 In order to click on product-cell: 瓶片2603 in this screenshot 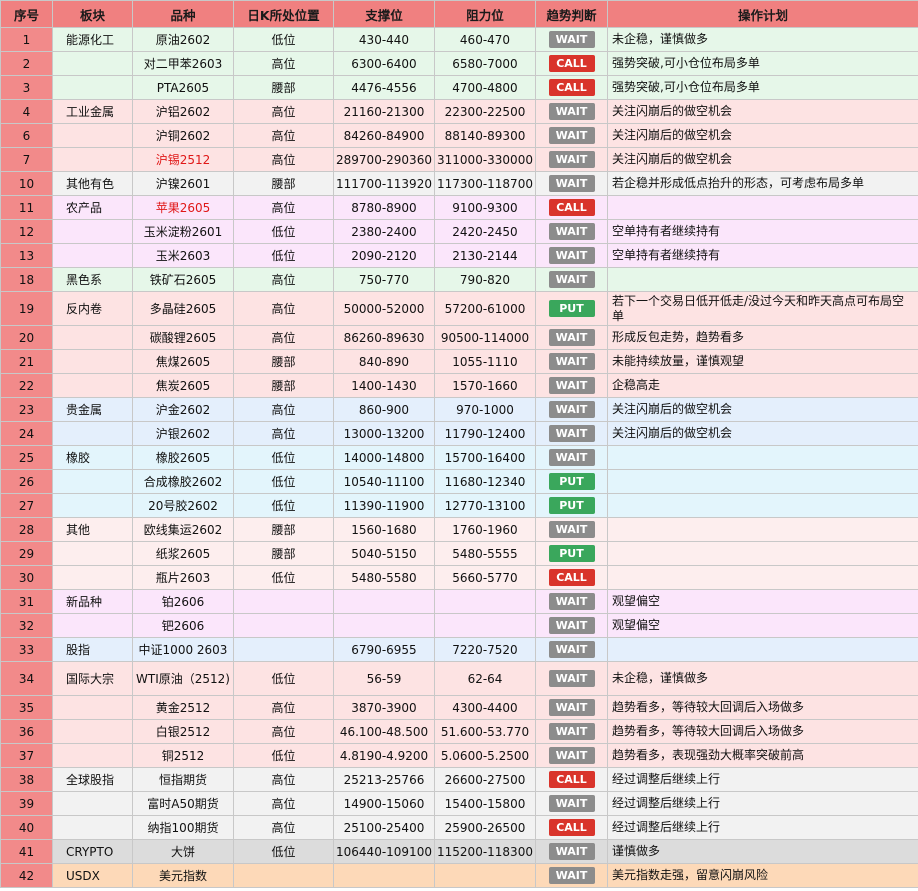, I will do `click(183, 577)`.